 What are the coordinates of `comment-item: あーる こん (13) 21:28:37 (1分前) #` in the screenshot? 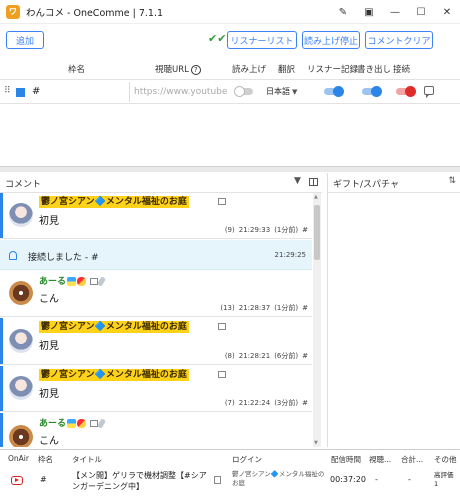 It's located at (156, 294).